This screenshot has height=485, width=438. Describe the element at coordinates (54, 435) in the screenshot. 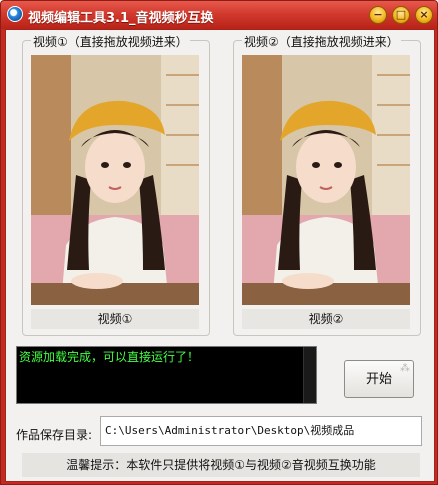

I see `save-dir-label: 作品保存目录:` at that location.